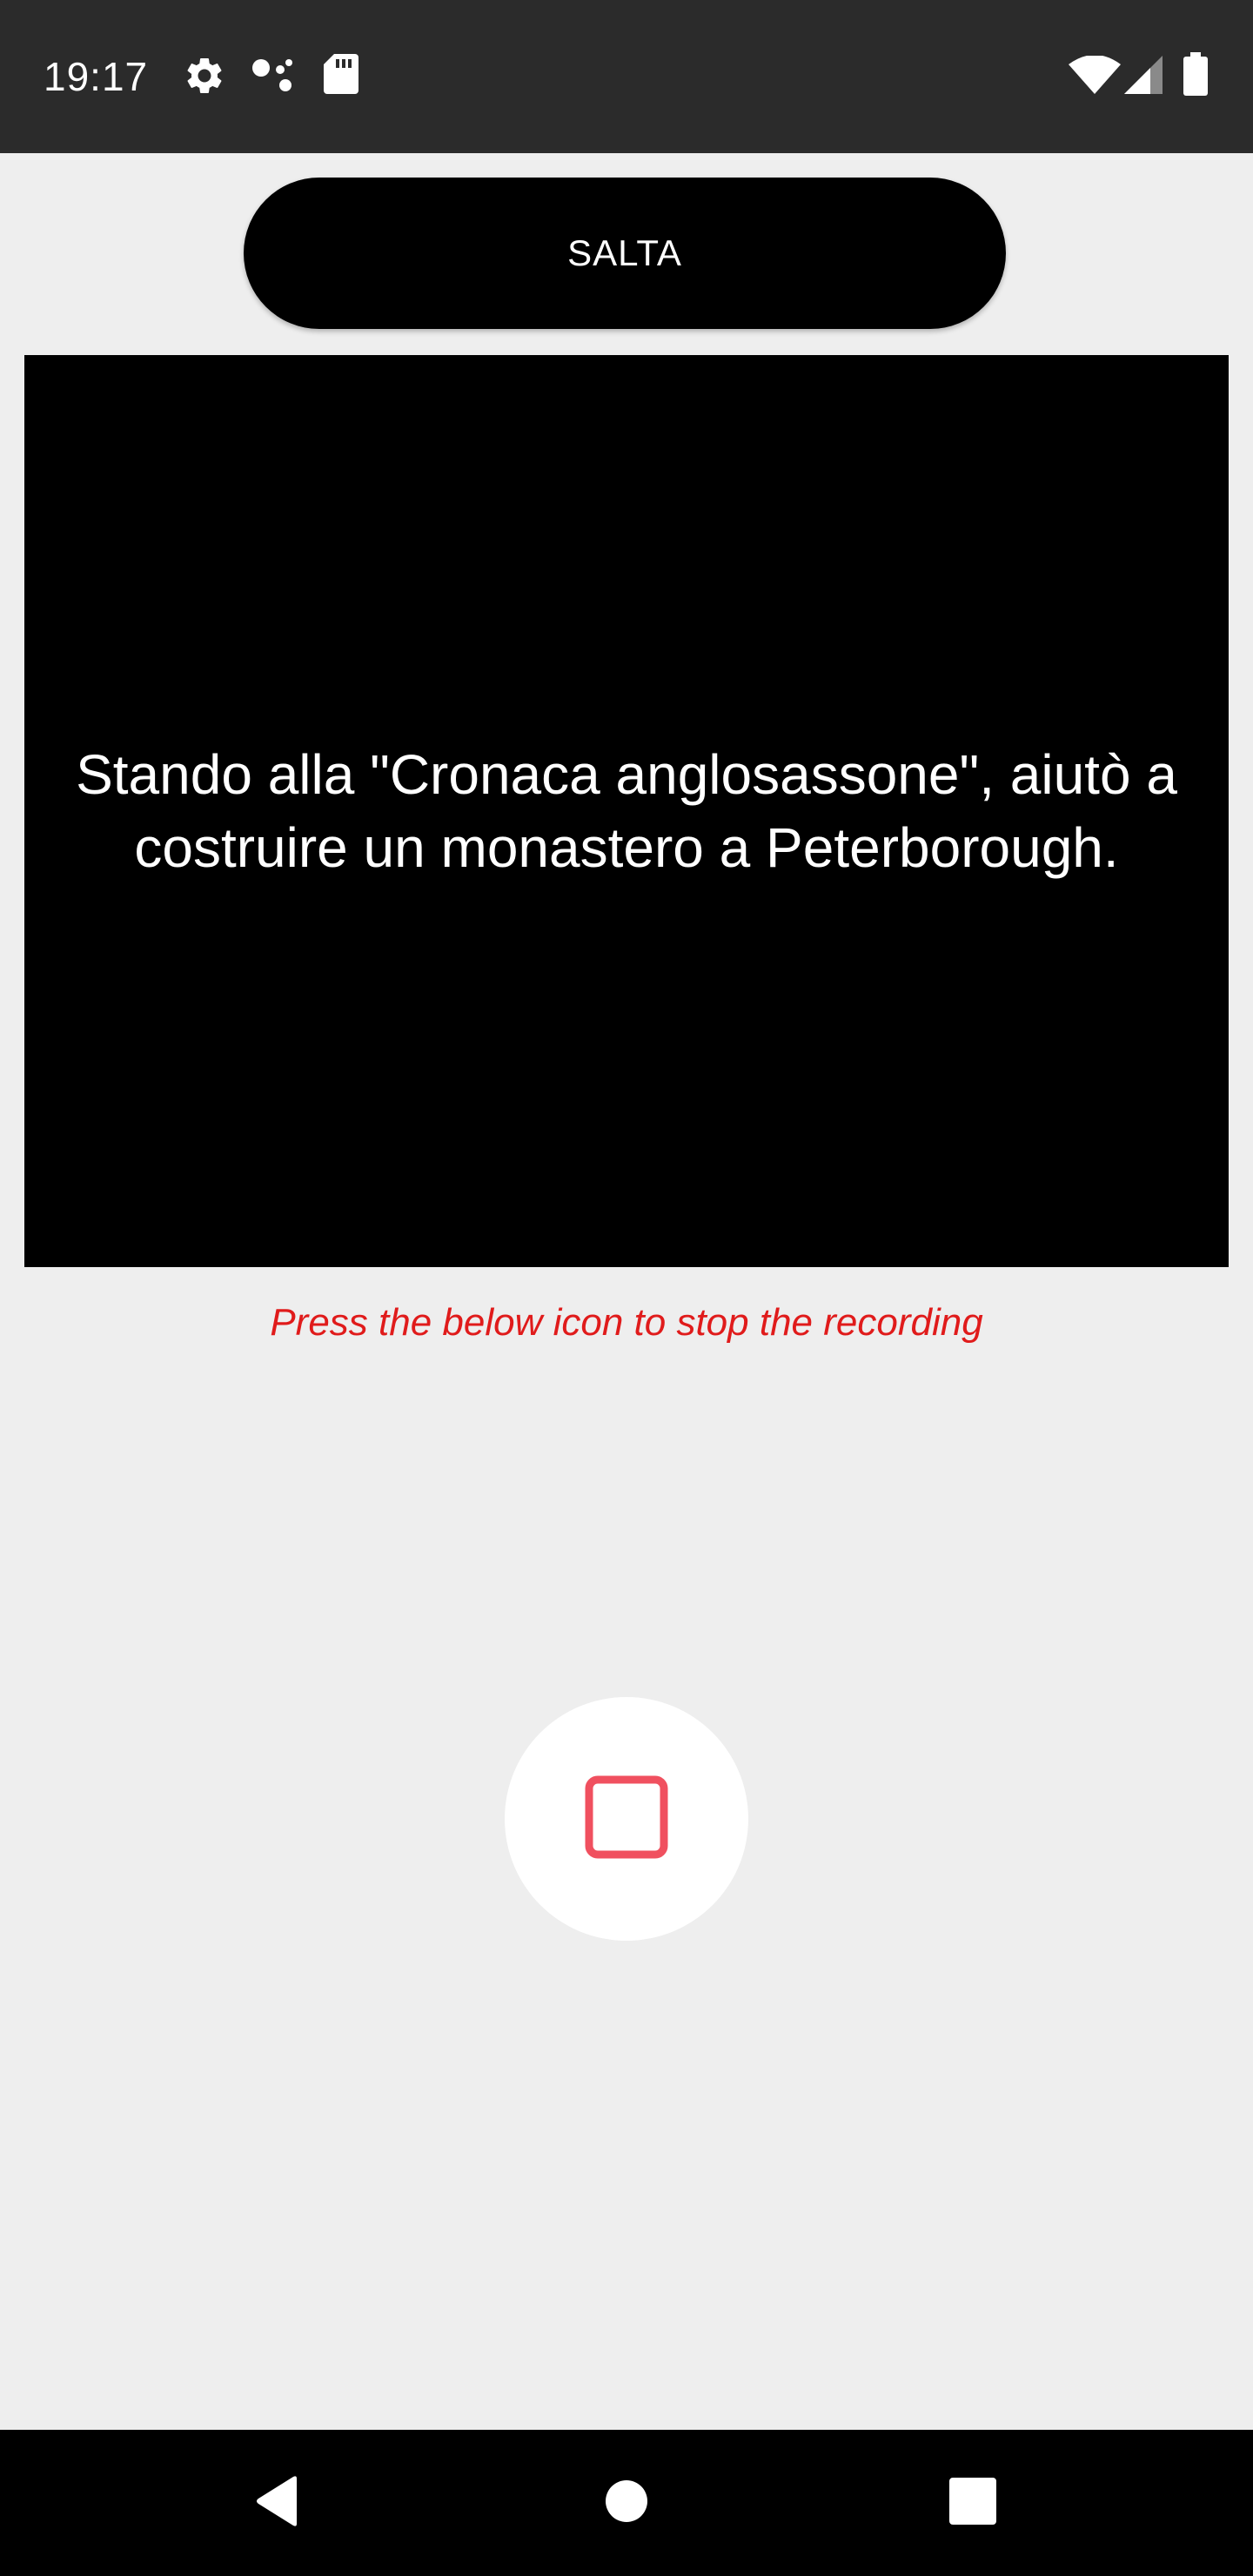 The height and width of the screenshot is (2576, 1253). I want to click on navigation-bar, so click(626, 2503).